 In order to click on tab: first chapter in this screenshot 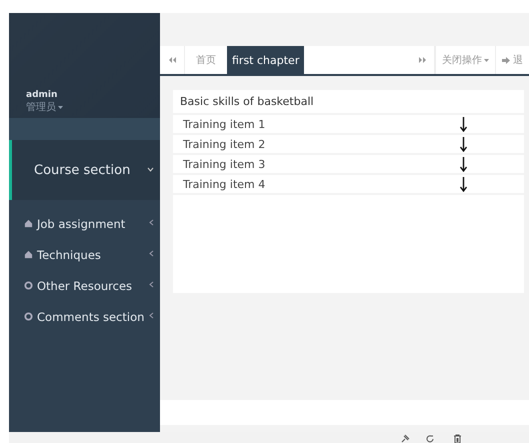, I will do `click(265, 60)`.